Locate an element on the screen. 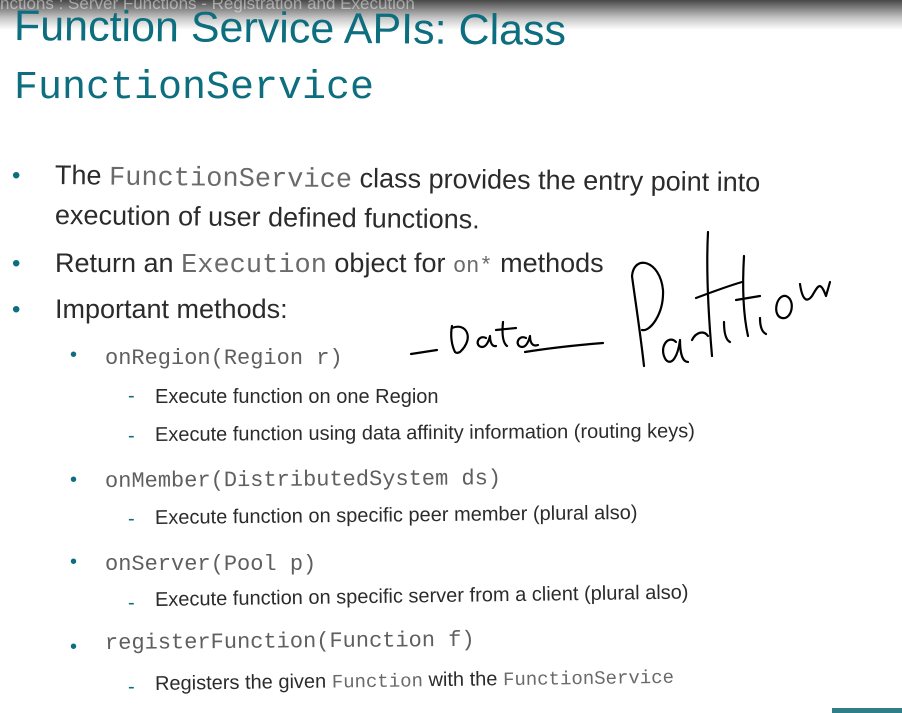 The width and height of the screenshot is (902, 713). ink-letter-a2 is located at coordinates (528, 341).